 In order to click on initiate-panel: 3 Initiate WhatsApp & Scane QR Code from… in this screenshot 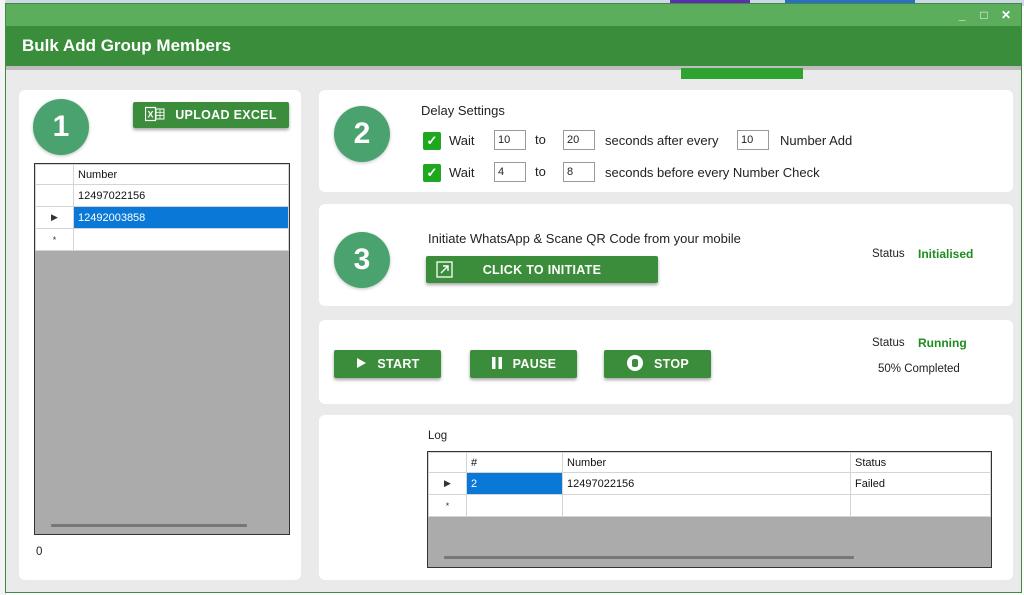, I will do `click(666, 255)`.